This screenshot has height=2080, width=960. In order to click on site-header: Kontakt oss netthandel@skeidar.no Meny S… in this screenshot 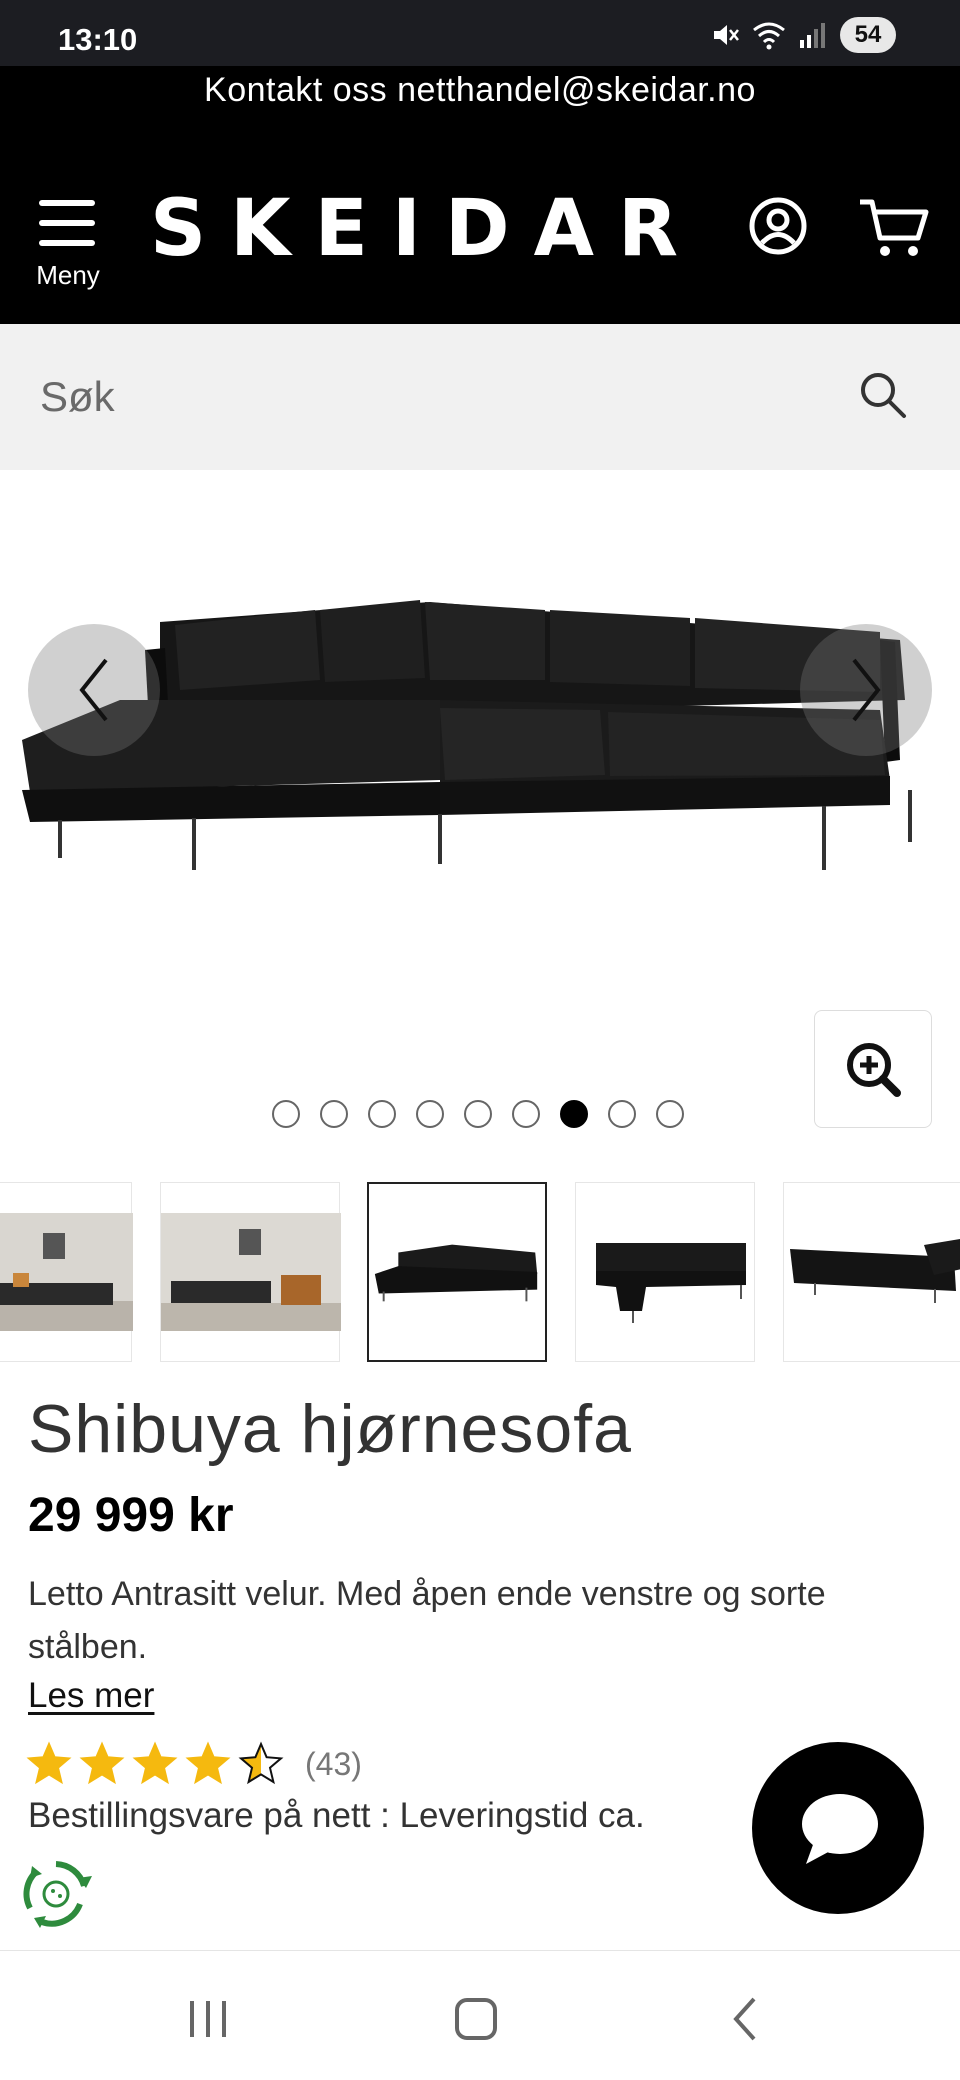, I will do `click(480, 195)`.